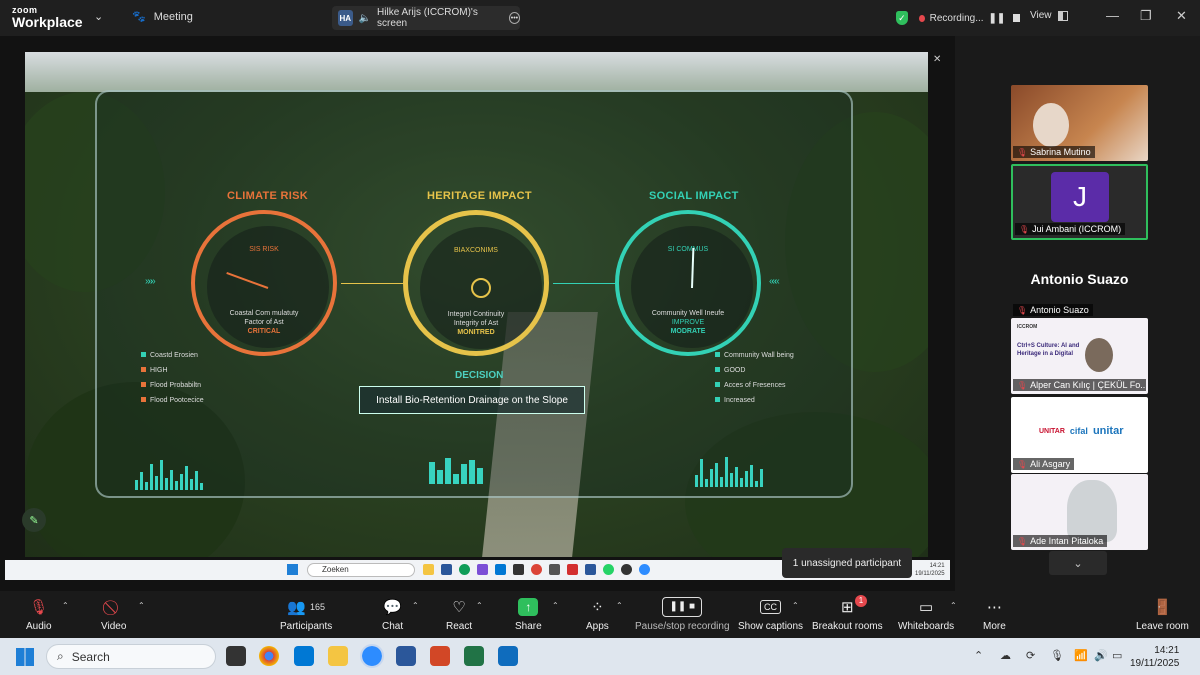 This screenshot has height=675, width=1200. What do you see at coordinates (34, 520) in the screenshot?
I see `annotate-pen-icon: ✎` at bounding box center [34, 520].